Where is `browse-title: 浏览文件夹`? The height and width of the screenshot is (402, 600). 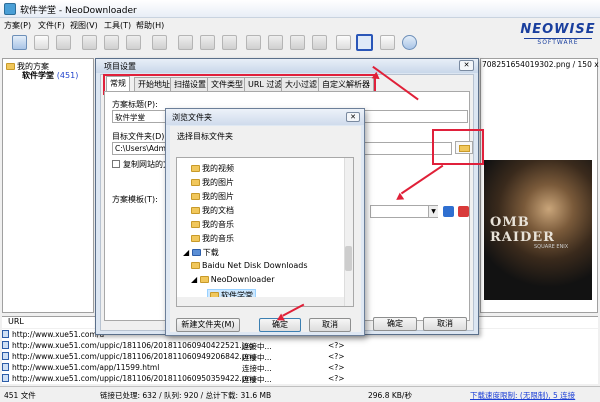 browse-title: 浏览文件夹 is located at coordinates (192, 117).